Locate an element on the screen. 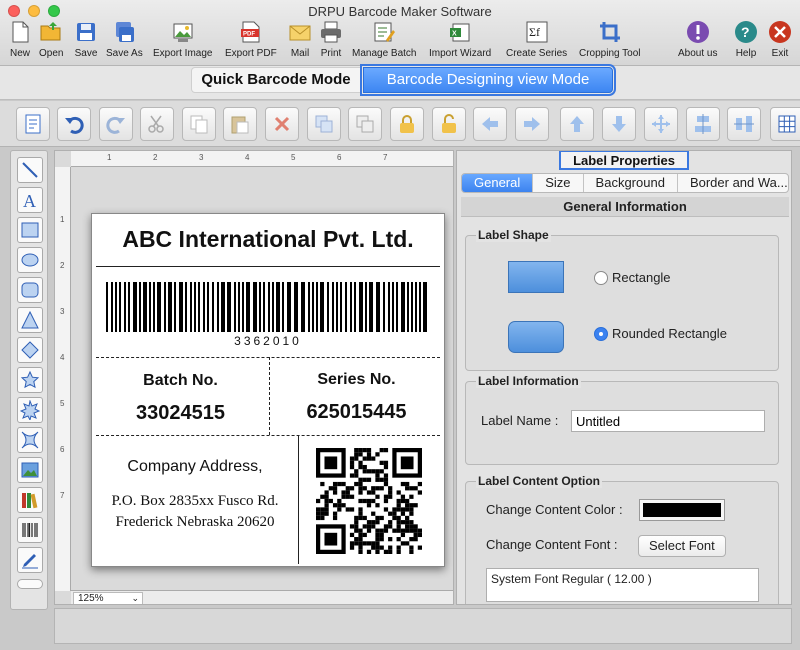 This screenshot has width=800, height=650. image-tool is located at coordinates (30, 470).